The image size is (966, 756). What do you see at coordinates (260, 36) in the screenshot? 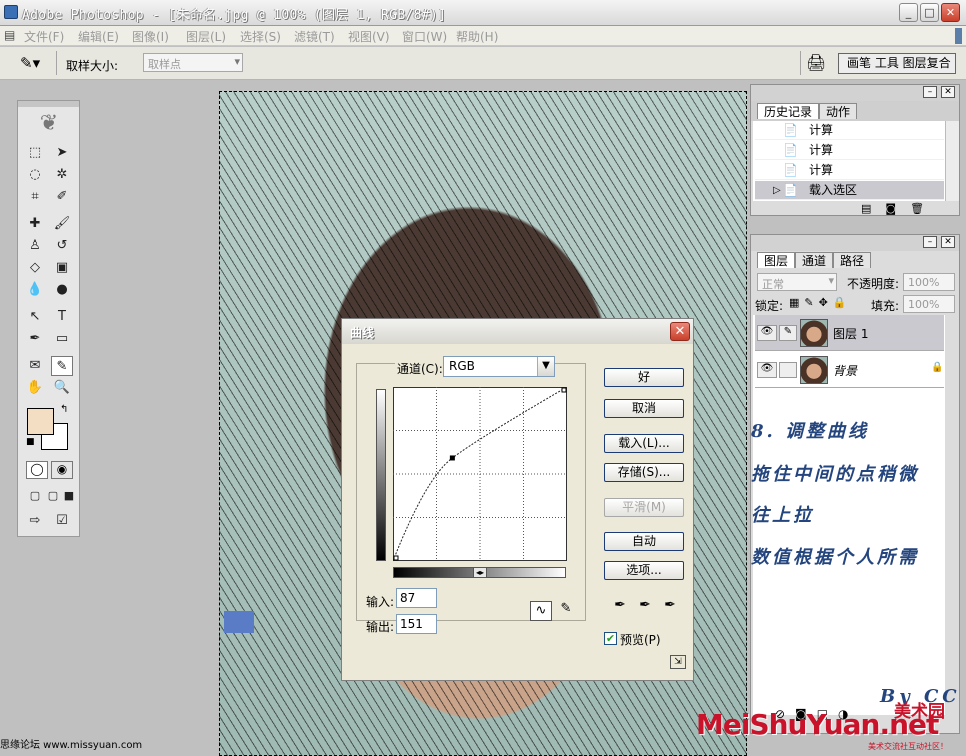
I see `menu-select: 选择(S)` at bounding box center [260, 36].